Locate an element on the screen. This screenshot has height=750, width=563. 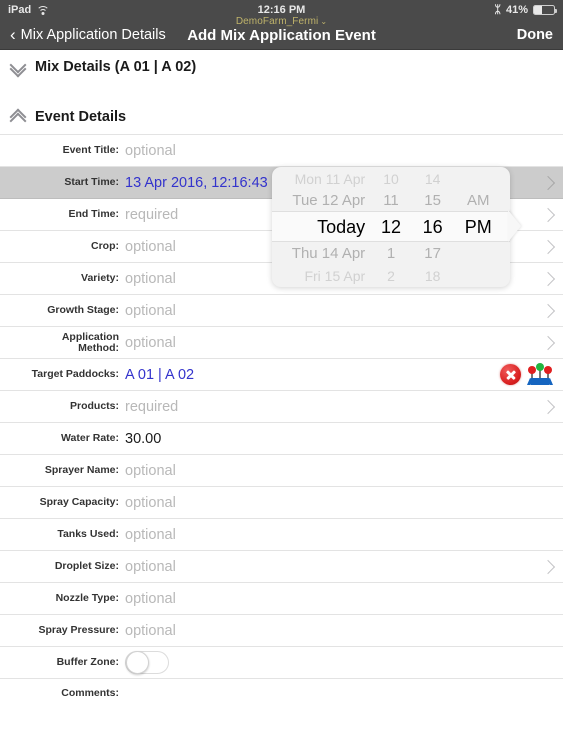
device-label: iPad is located at coordinates (20, 10).